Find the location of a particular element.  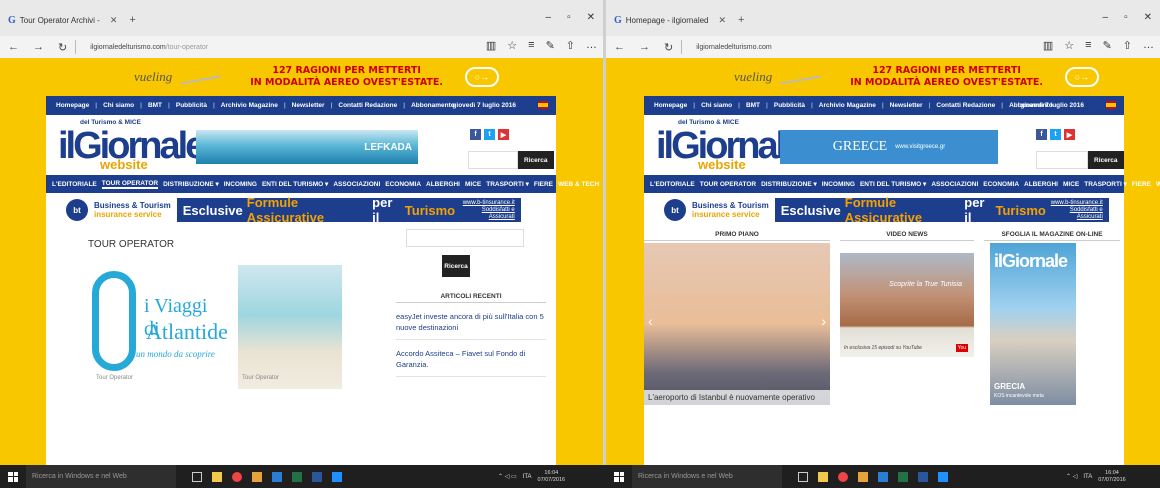

browser-tab: G Homepage - ilgiornaled ✕ + is located at coordinates (679, 20).